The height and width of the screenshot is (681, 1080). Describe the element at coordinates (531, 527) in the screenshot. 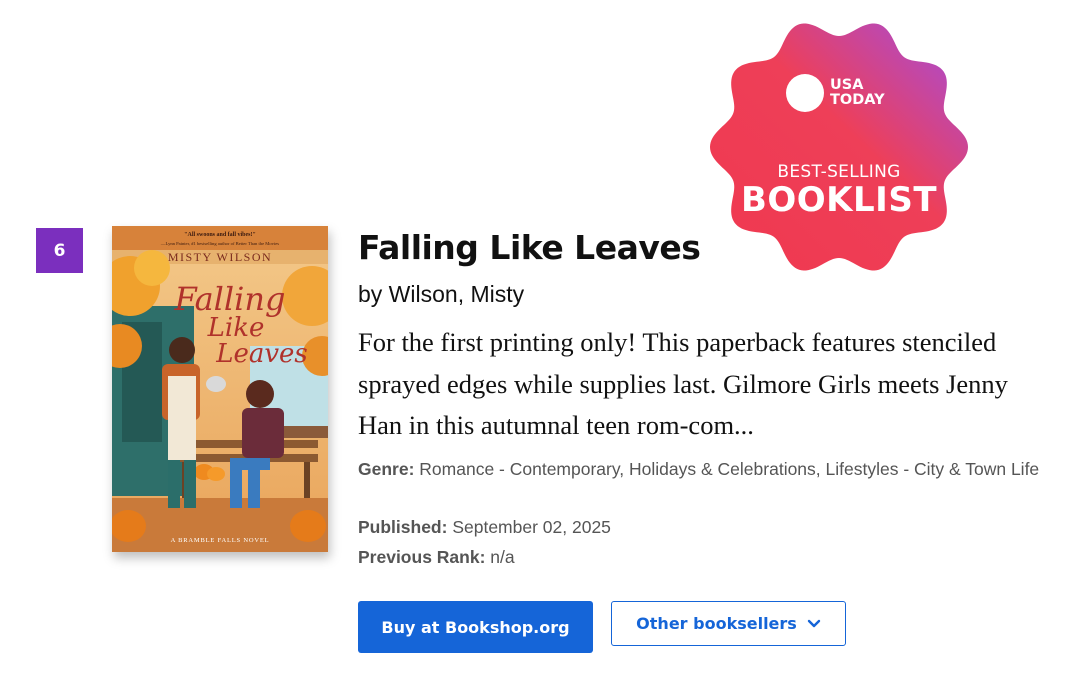

I see `published-value: September 02, 2025` at that location.